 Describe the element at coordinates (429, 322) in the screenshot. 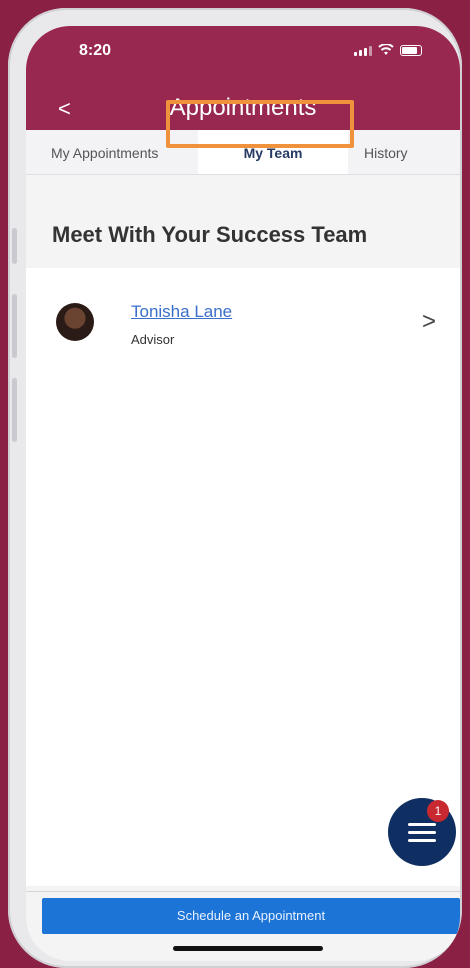

I see `chevron-right-icon: >` at that location.